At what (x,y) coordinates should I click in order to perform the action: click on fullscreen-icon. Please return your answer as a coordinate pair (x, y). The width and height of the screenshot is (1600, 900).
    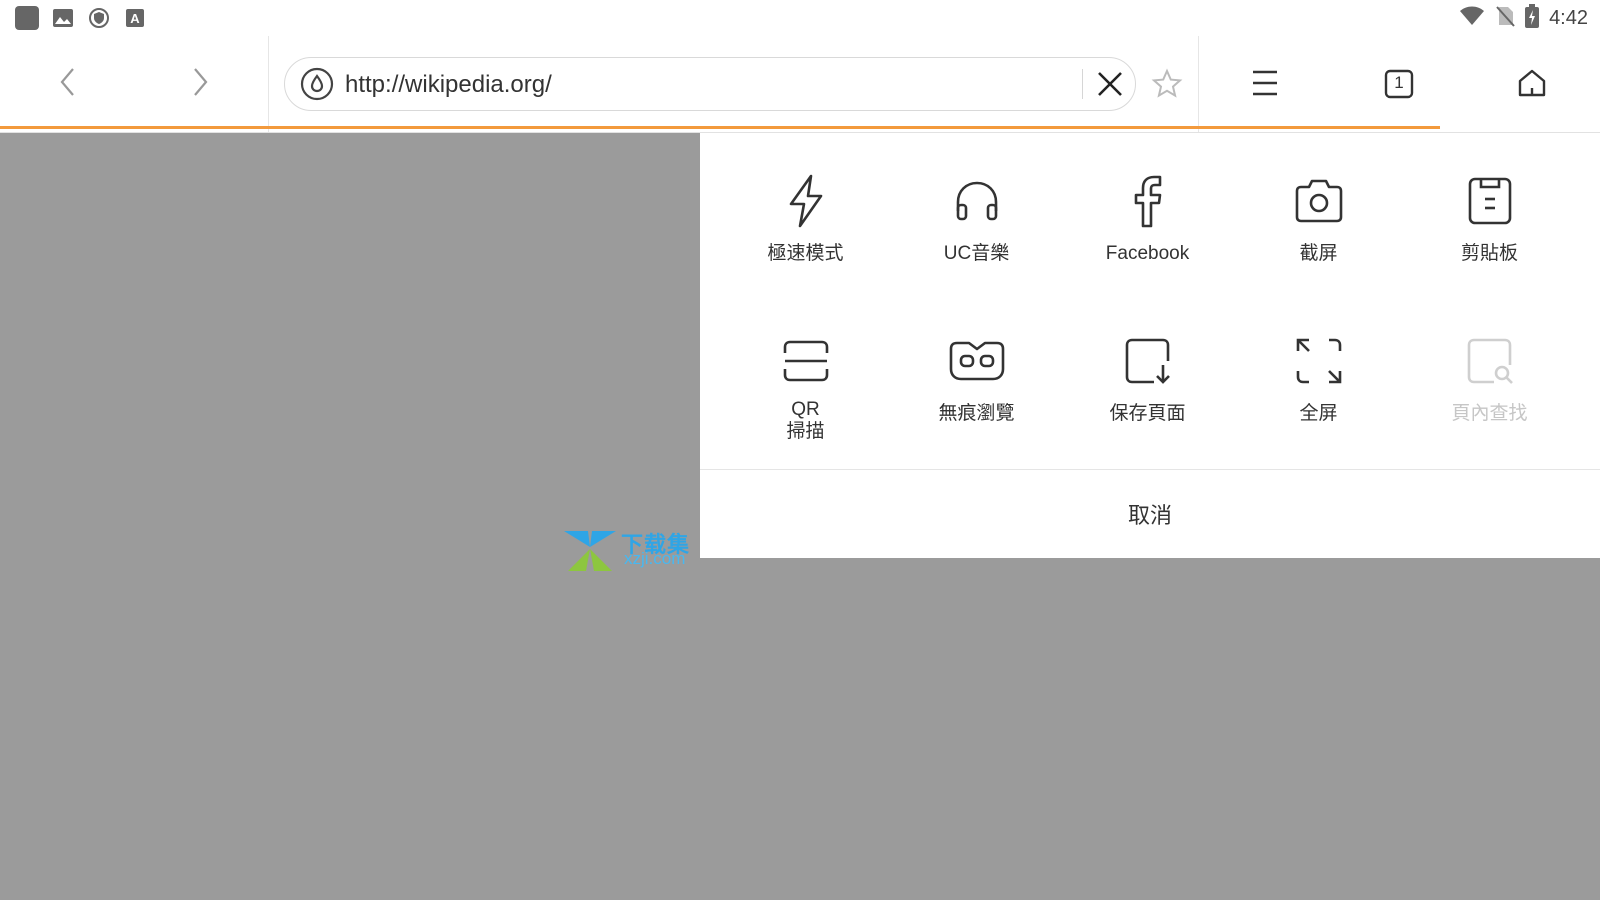
    Looking at the image, I should click on (1319, 361).